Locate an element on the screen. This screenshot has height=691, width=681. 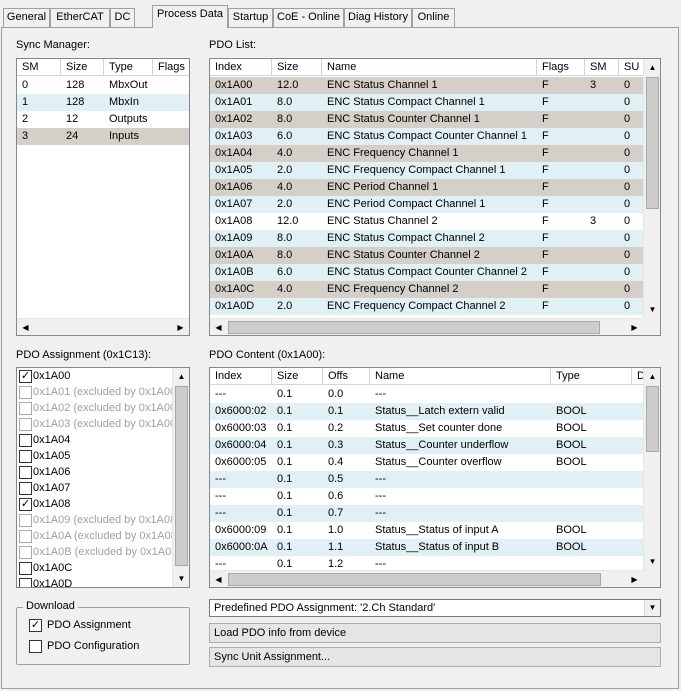
list-item: 0x1A06 is located at coordinates (95, 473).